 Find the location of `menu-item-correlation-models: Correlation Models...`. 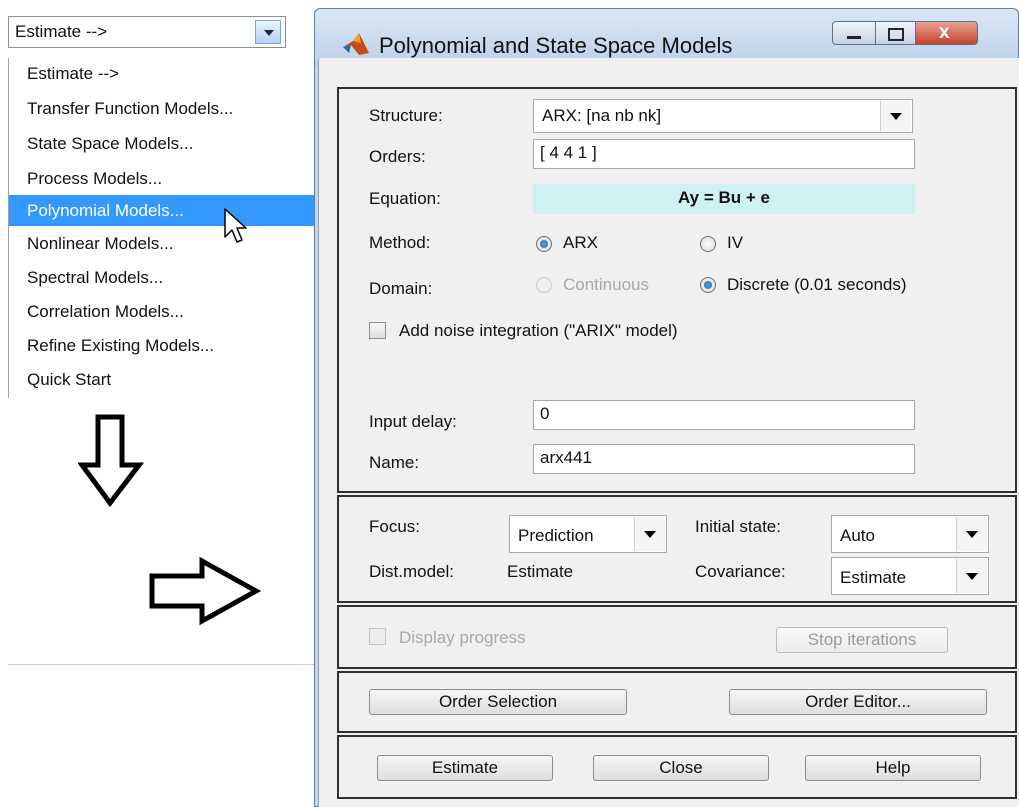

menu-item-correlation-models: Correlation Models... is located at coordinates (164, 311).